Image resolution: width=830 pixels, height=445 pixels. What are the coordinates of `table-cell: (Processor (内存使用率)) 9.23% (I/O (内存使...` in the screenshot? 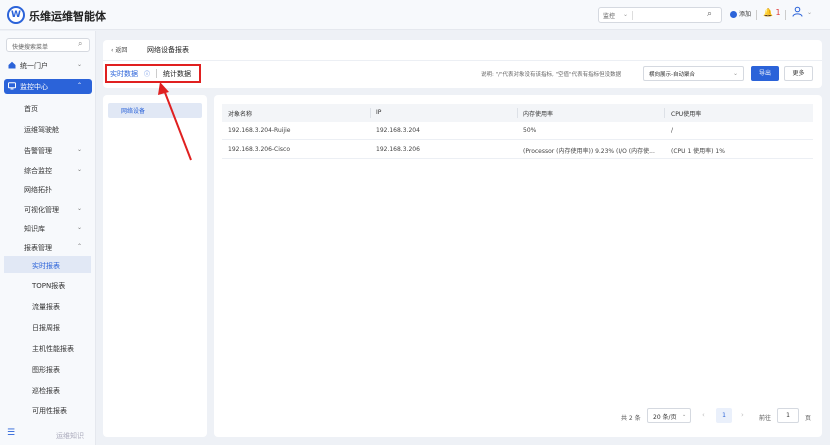 It's located at (589, 151).